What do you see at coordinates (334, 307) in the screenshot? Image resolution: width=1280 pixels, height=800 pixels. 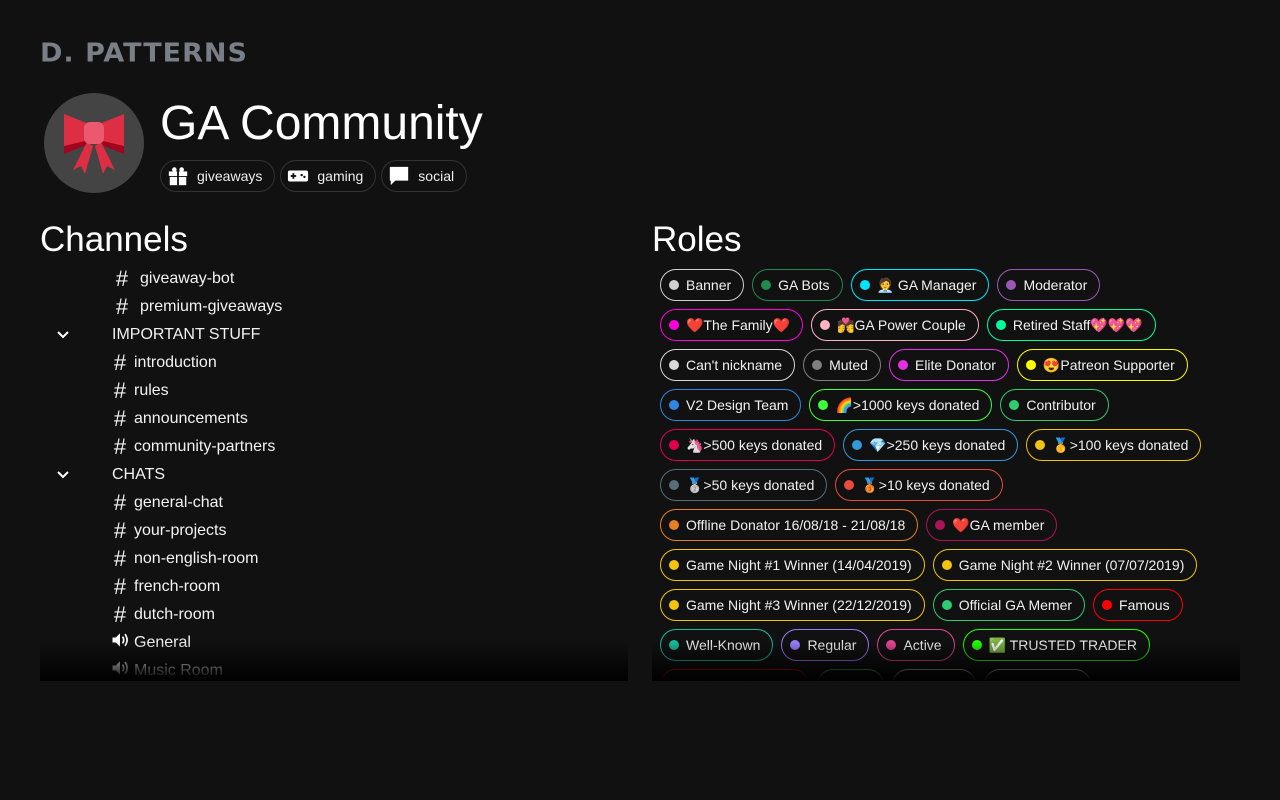 I see `text-channel: # premium-giveaways` at bounding box center [334, 307].